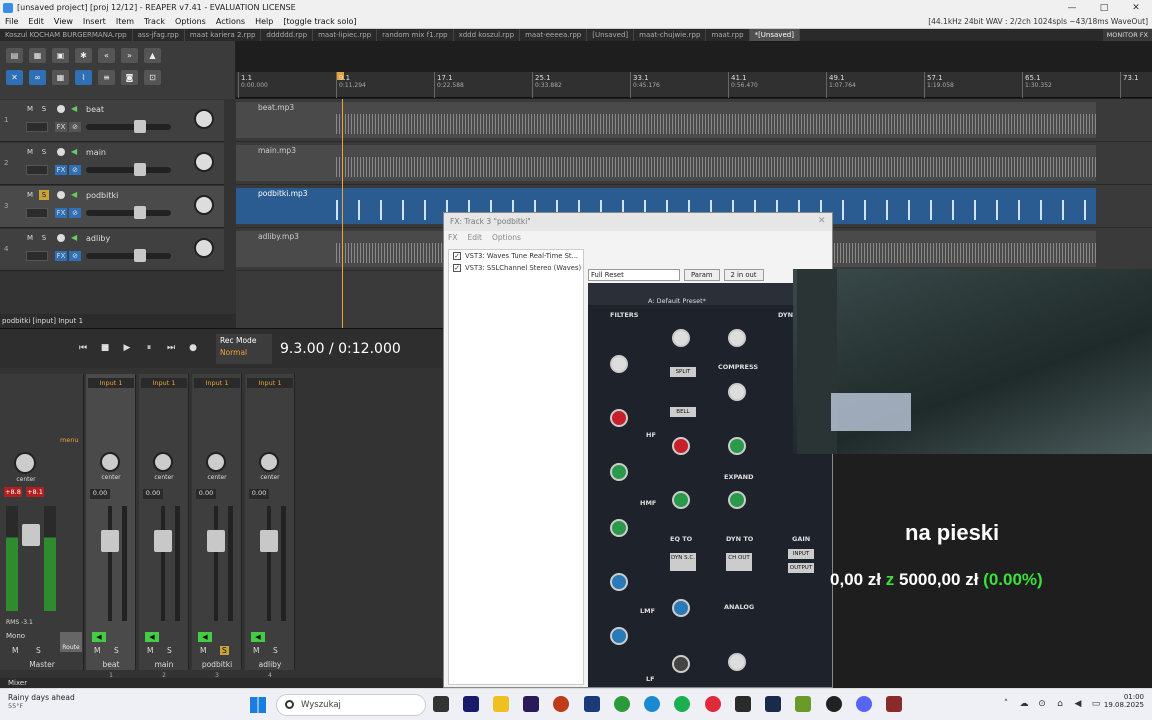  What do you see at coordinates (652, 704) in the screenshot?
I see `edge-icon` at bounding box center [652, 704].